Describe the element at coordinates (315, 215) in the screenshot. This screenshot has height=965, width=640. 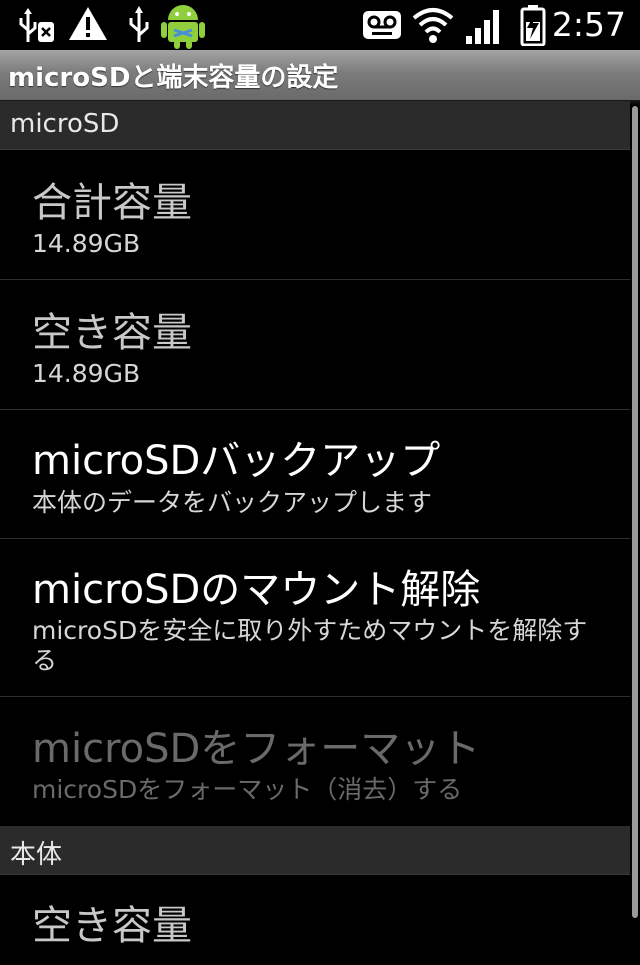
I see `list-item-total-capacity: 合計容量 14.89GB` at that location.